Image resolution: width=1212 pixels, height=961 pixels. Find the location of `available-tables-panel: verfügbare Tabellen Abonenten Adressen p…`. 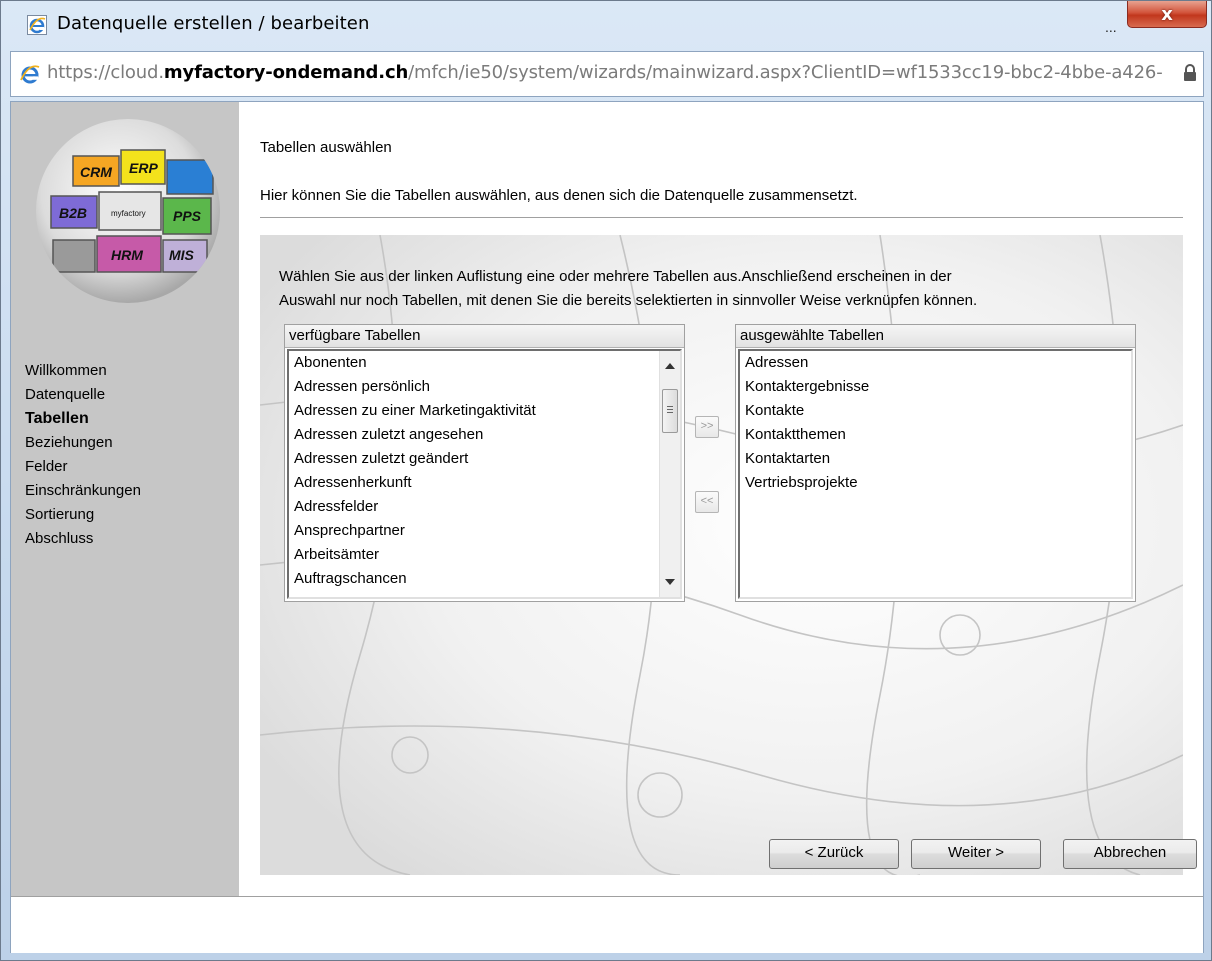

available-tables-panel: verfügbare Tabellen Abonenten Adressen p… is located at coordinates (484, 463).